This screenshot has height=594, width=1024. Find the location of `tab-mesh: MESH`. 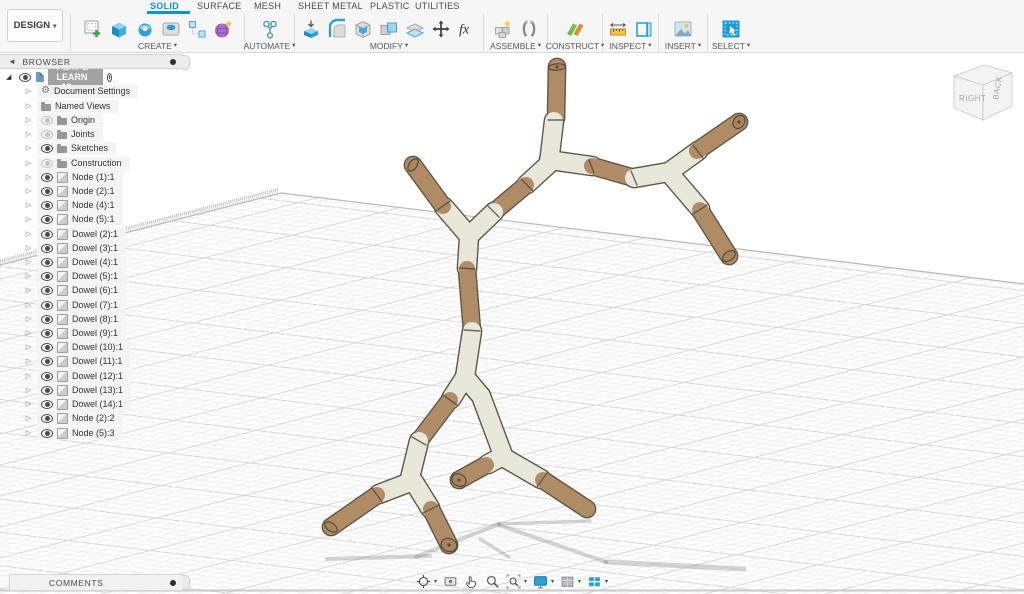

tab-mesh: MESH is located at coordinates (267, 6).